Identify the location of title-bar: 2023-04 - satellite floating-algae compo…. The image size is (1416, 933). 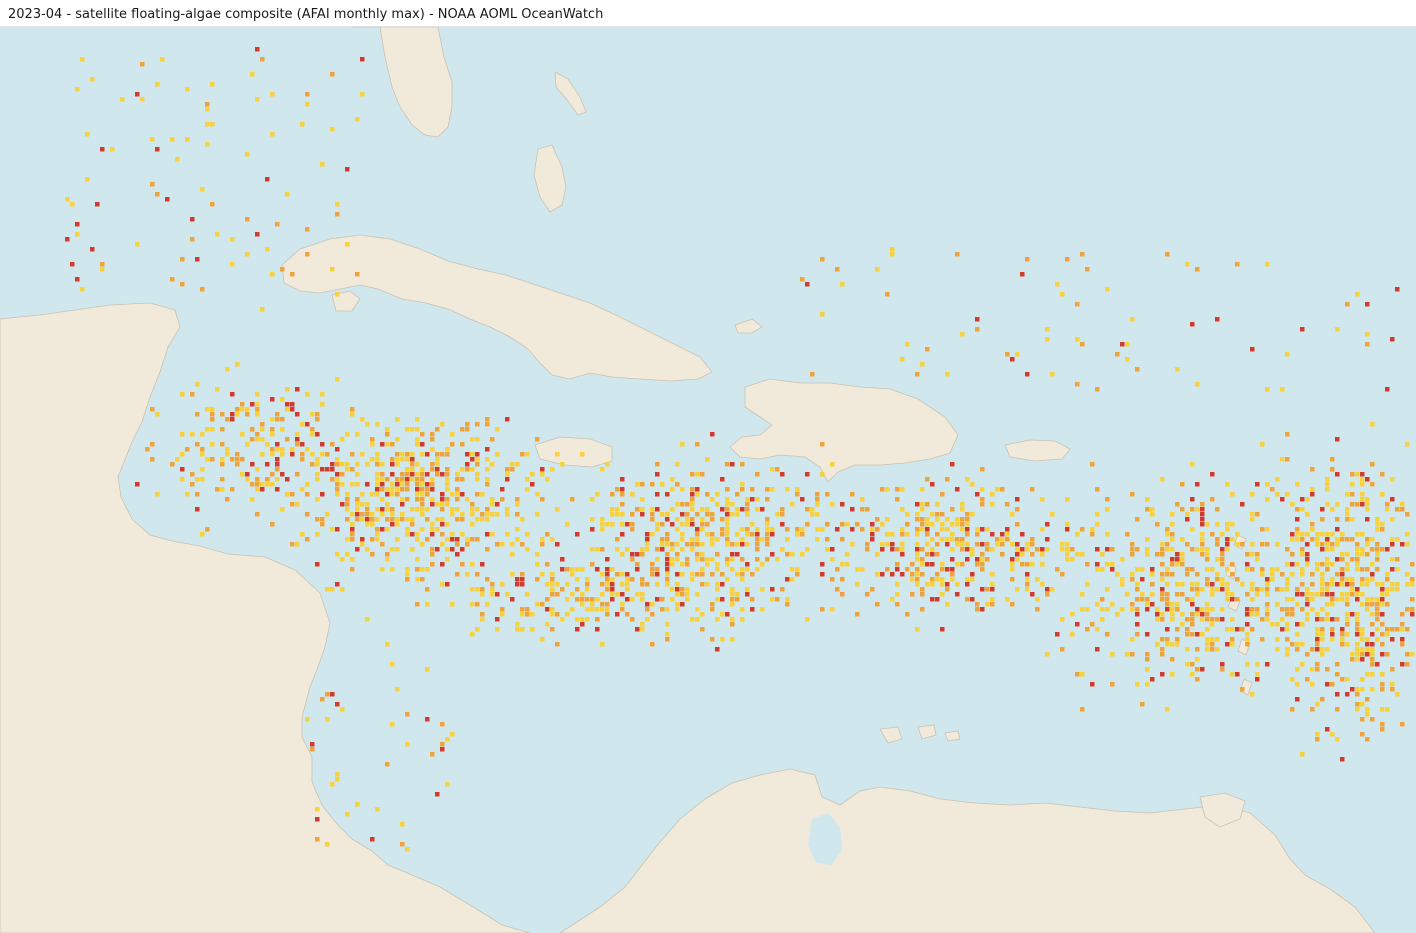
(708, 13).